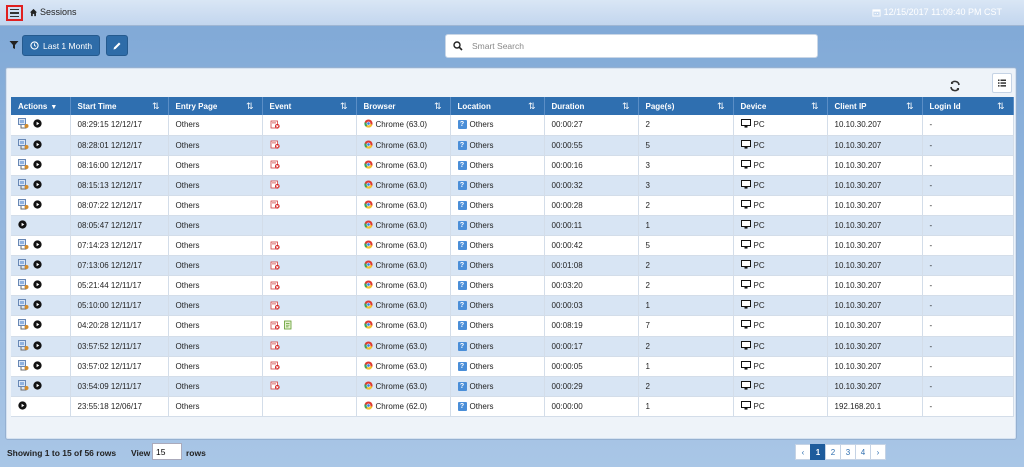  What do you see at coordinates (637, 46) in the screenshot?
I see `search-input` at bounding box center [637, 46].